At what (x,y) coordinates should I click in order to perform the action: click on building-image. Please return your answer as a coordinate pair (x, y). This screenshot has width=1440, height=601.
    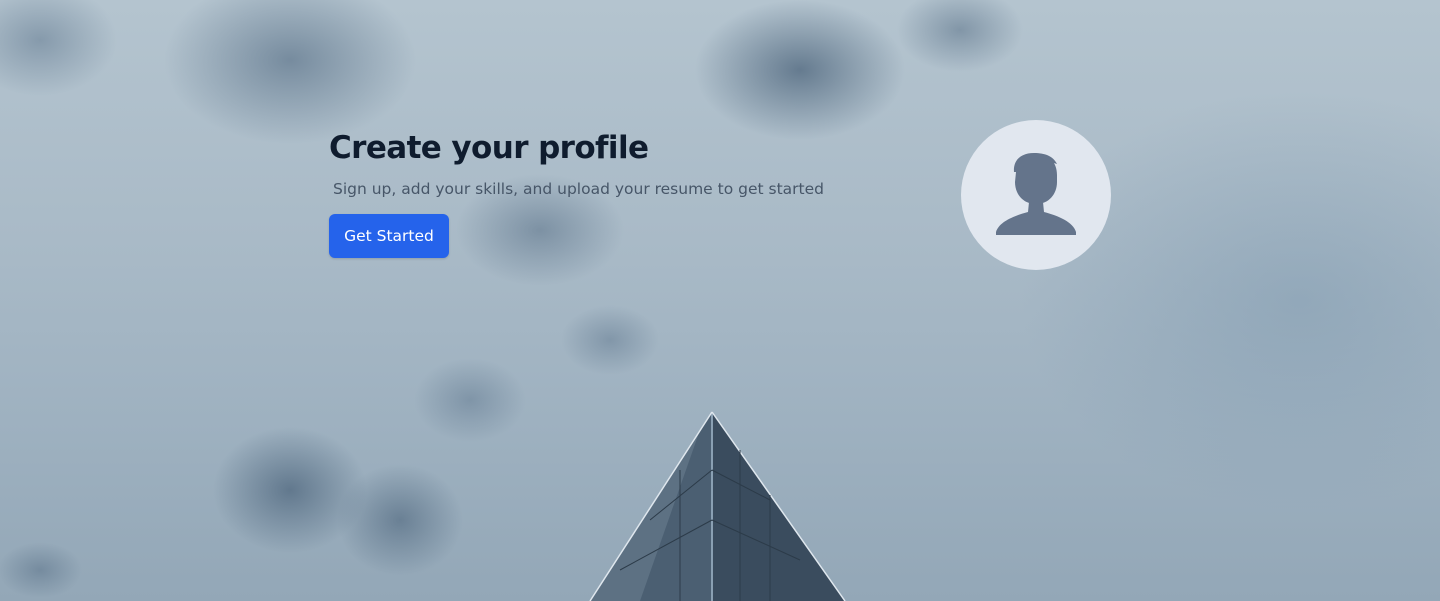
    Looking at the image, I should click on (717, 506).